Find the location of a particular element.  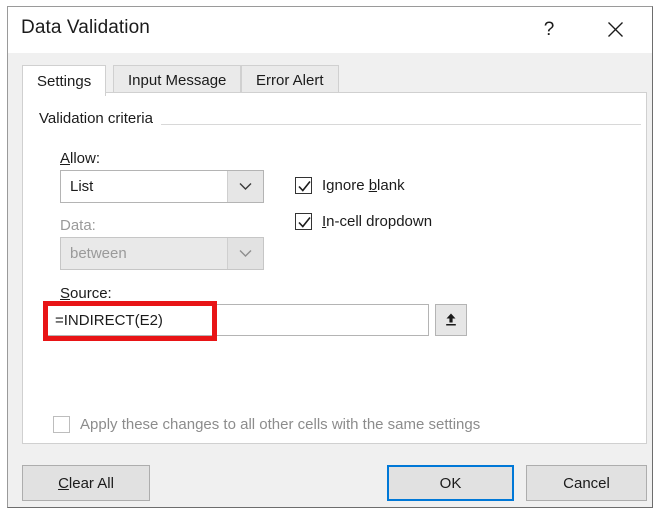

source-label: Source: is located at coordinates (86, 293).